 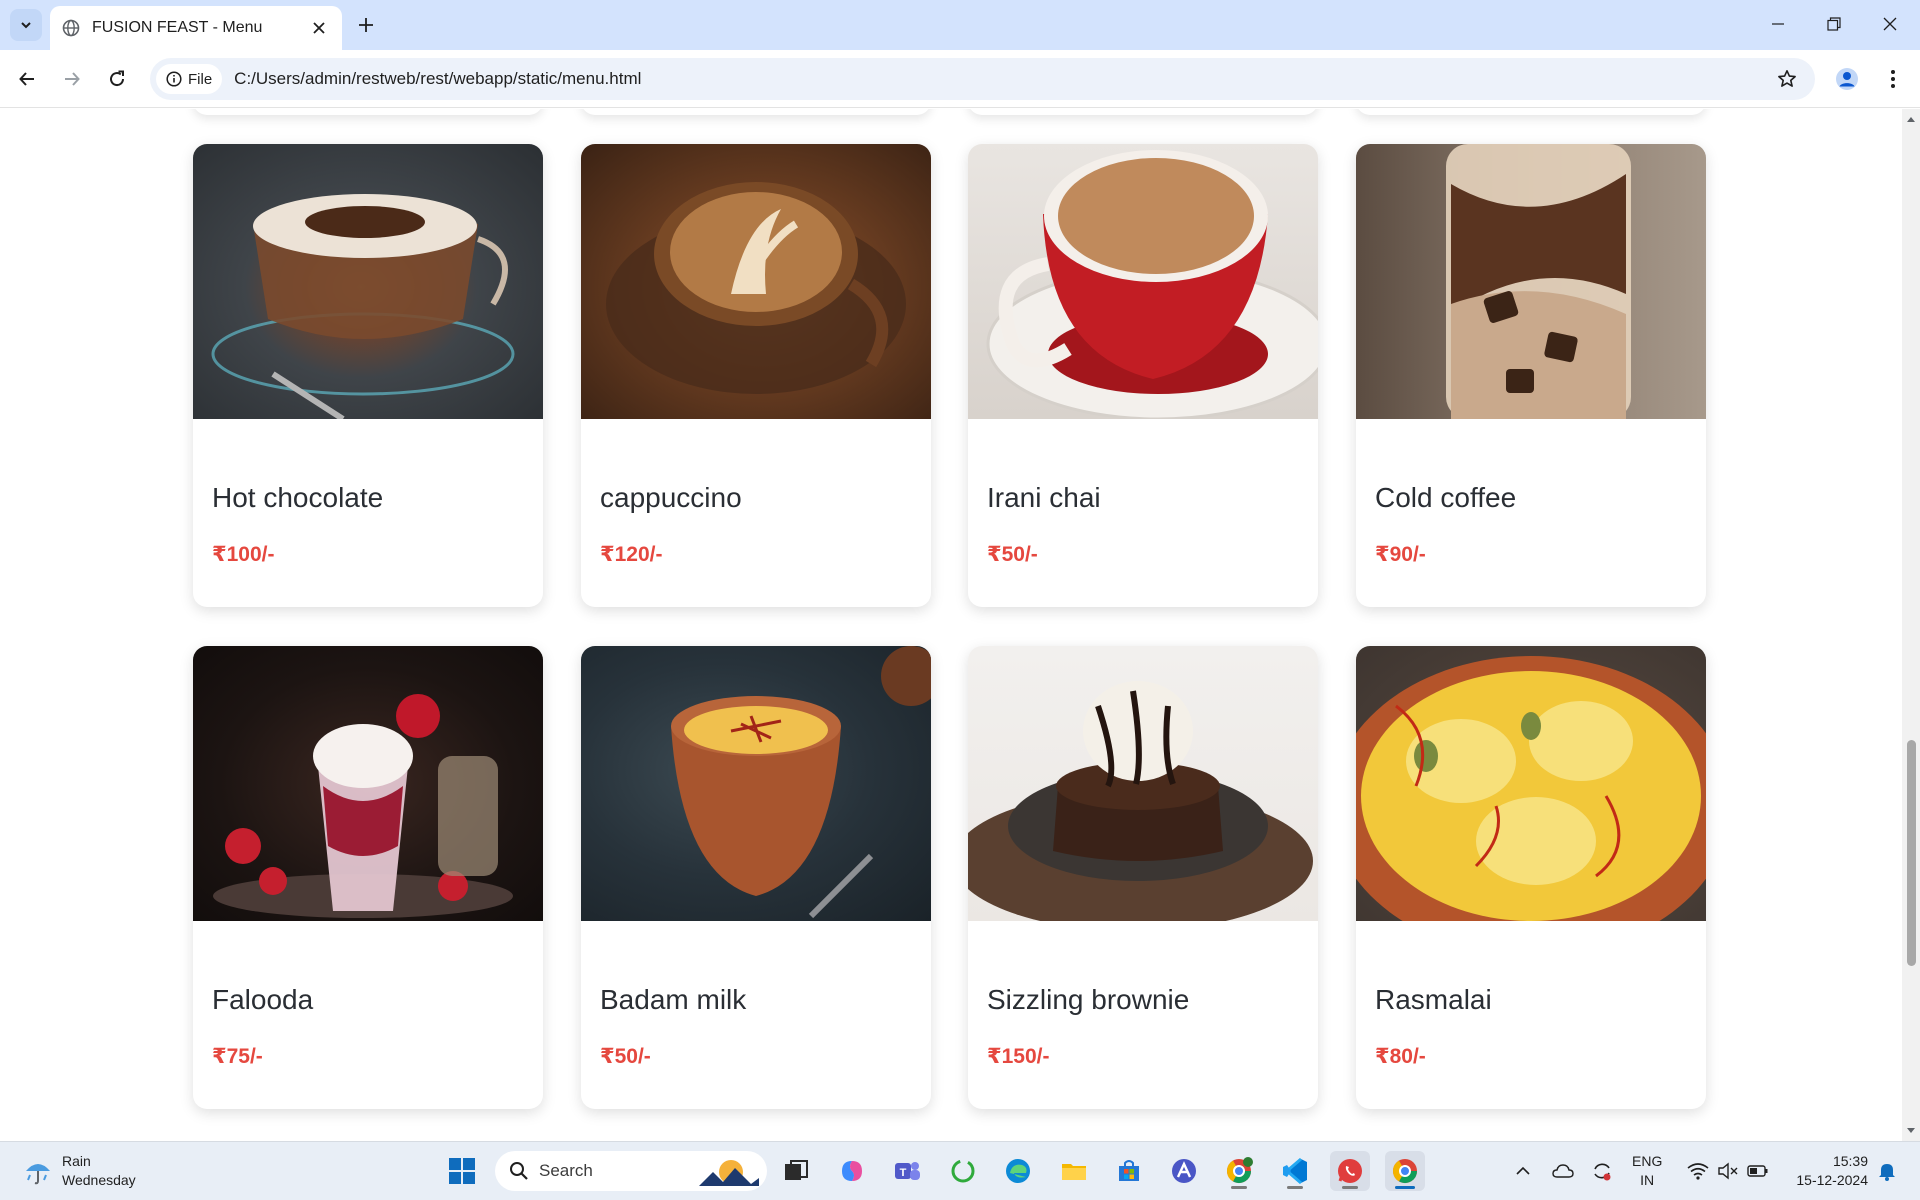 I want to click on site-info-label: File, so click(x=200, y=79).